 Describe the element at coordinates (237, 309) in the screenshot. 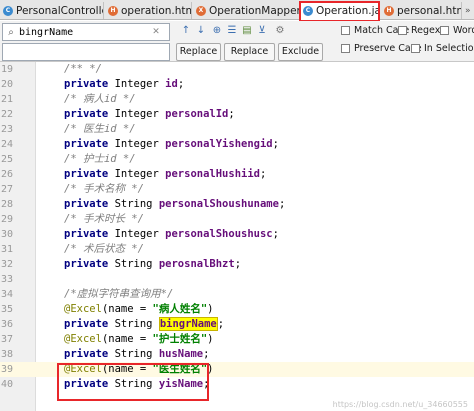

I see `code-line: 35 @Excel(name = "病人姓名")` at that location.